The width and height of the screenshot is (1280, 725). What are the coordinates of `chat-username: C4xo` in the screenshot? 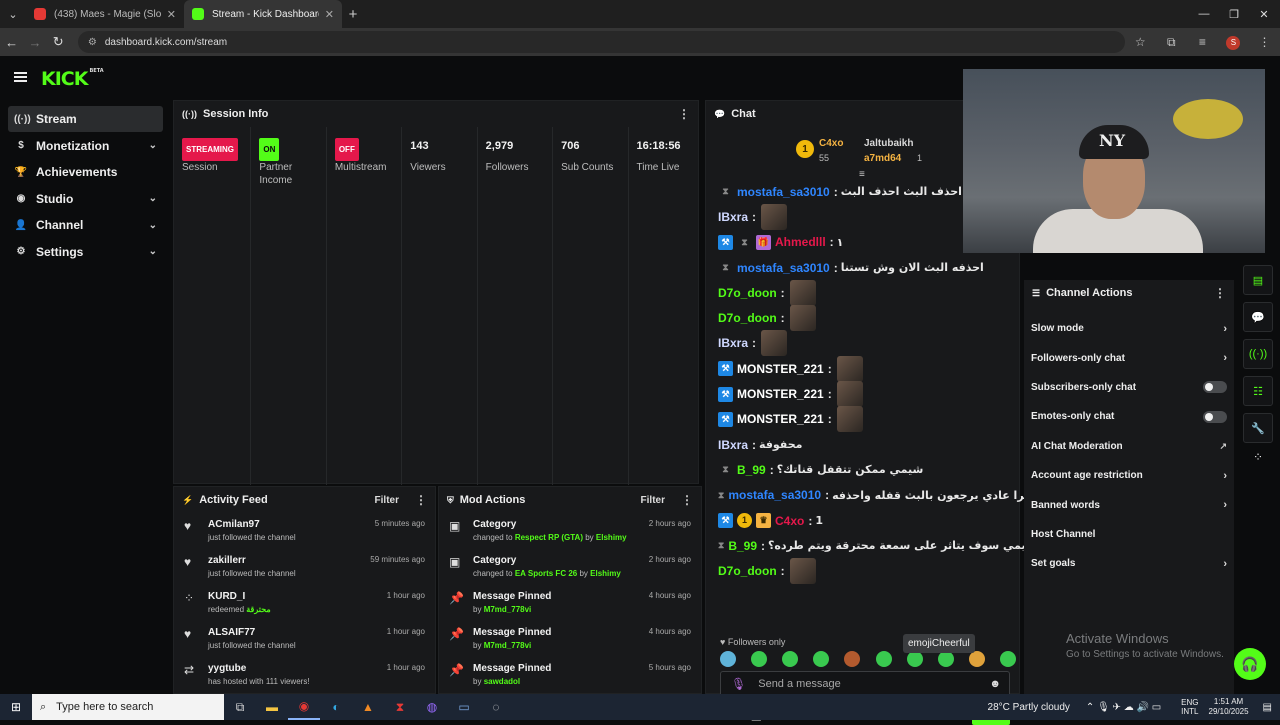 It's located at (789, 521).